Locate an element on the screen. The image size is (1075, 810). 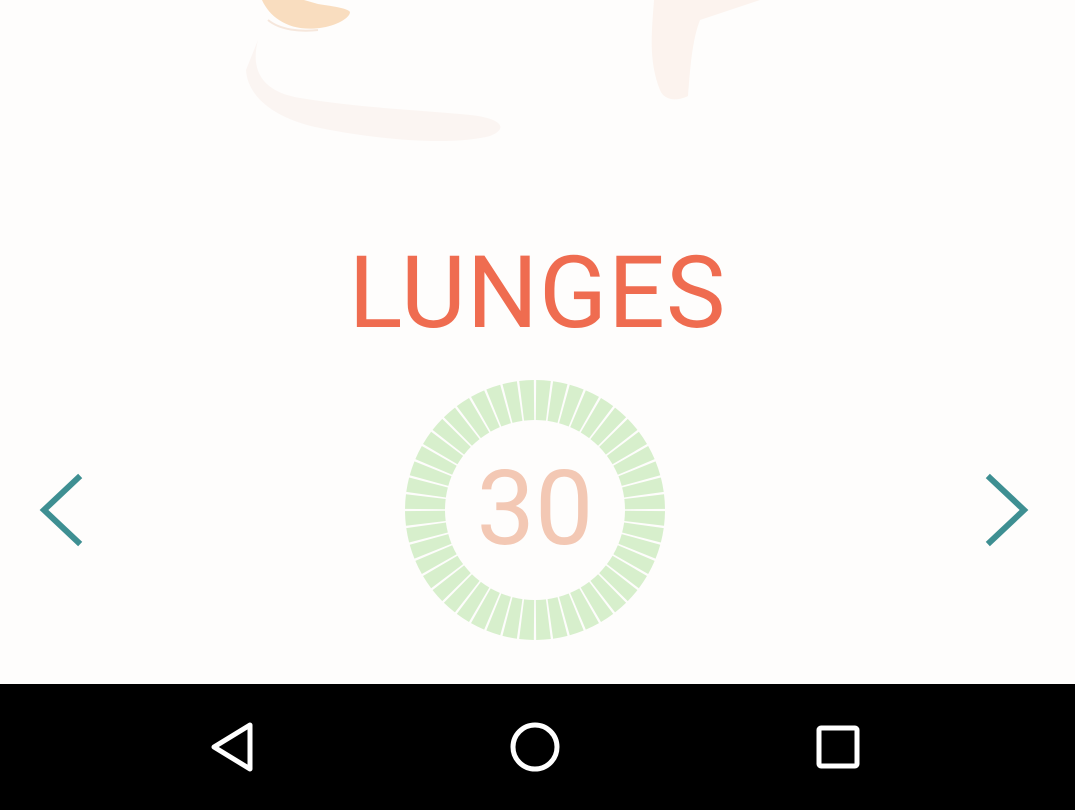
system-back-button is located at coordinates (232, 747).